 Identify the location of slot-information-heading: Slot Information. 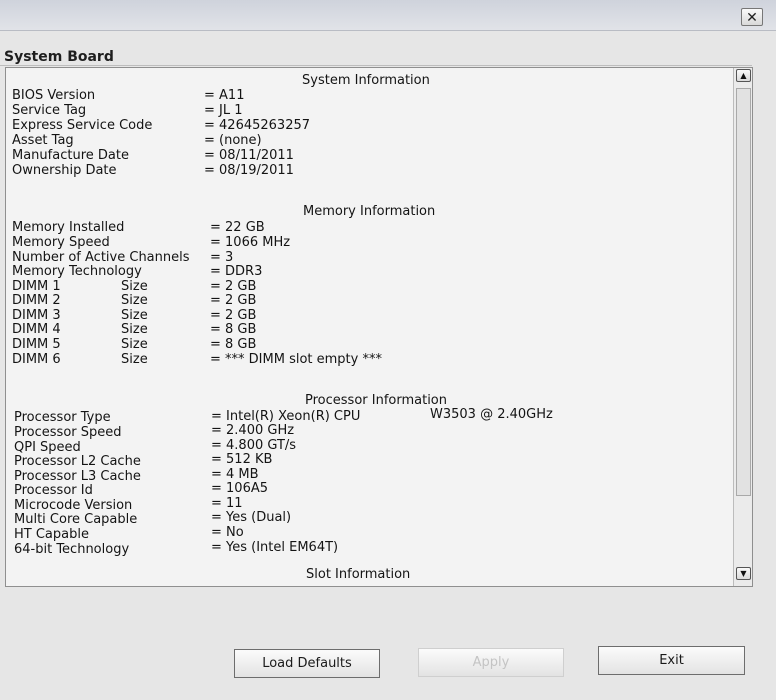
(358, 574).